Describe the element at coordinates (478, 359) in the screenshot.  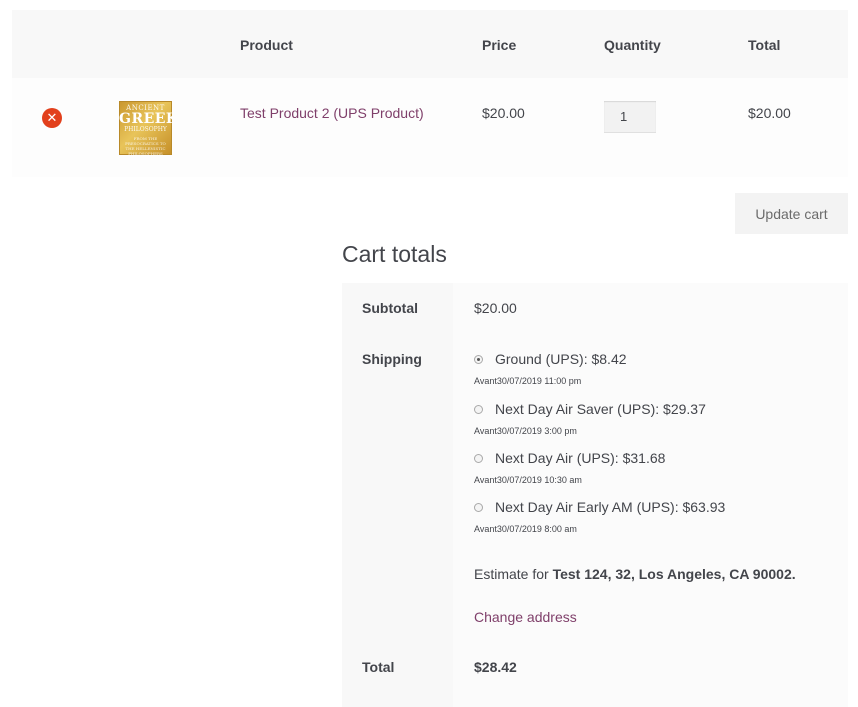
I see `shipping-radio-ground` at that location.